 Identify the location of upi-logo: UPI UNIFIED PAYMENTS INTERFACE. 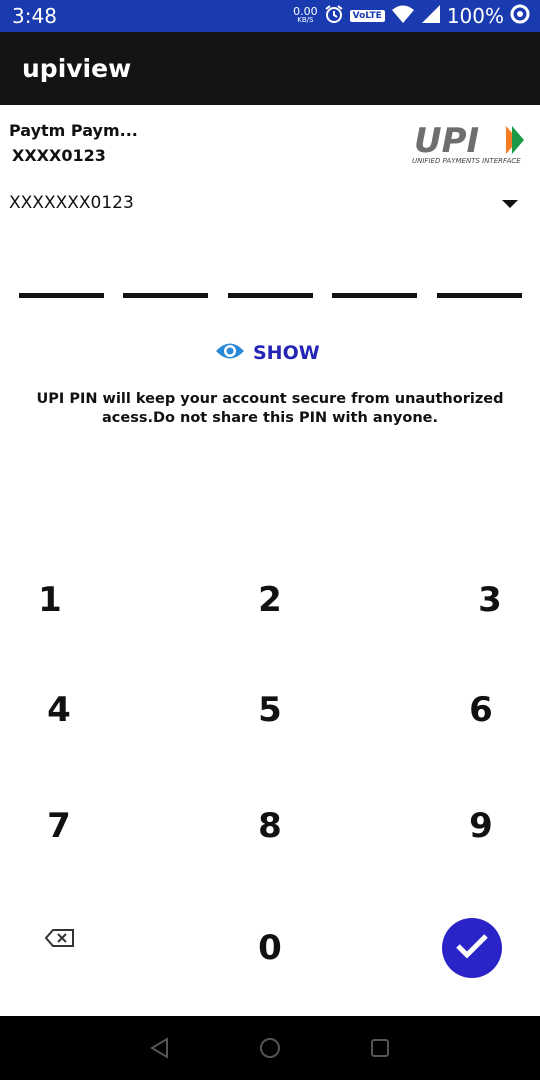
(469, 144).